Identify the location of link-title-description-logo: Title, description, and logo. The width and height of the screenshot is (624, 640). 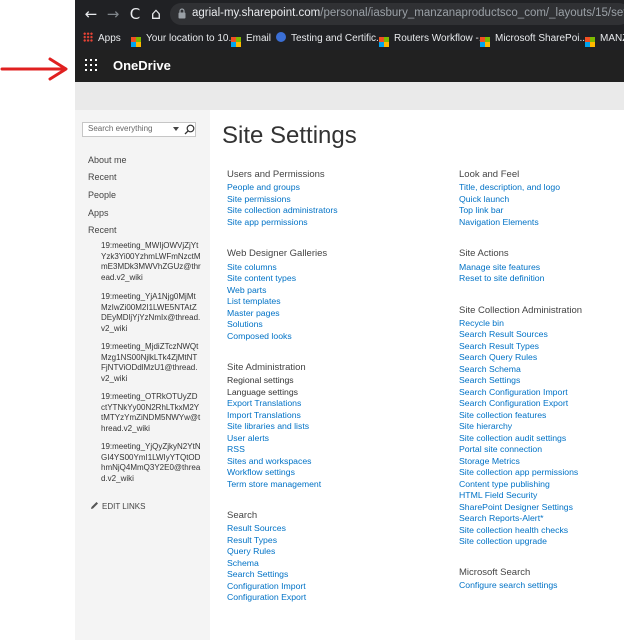
(509, 187).